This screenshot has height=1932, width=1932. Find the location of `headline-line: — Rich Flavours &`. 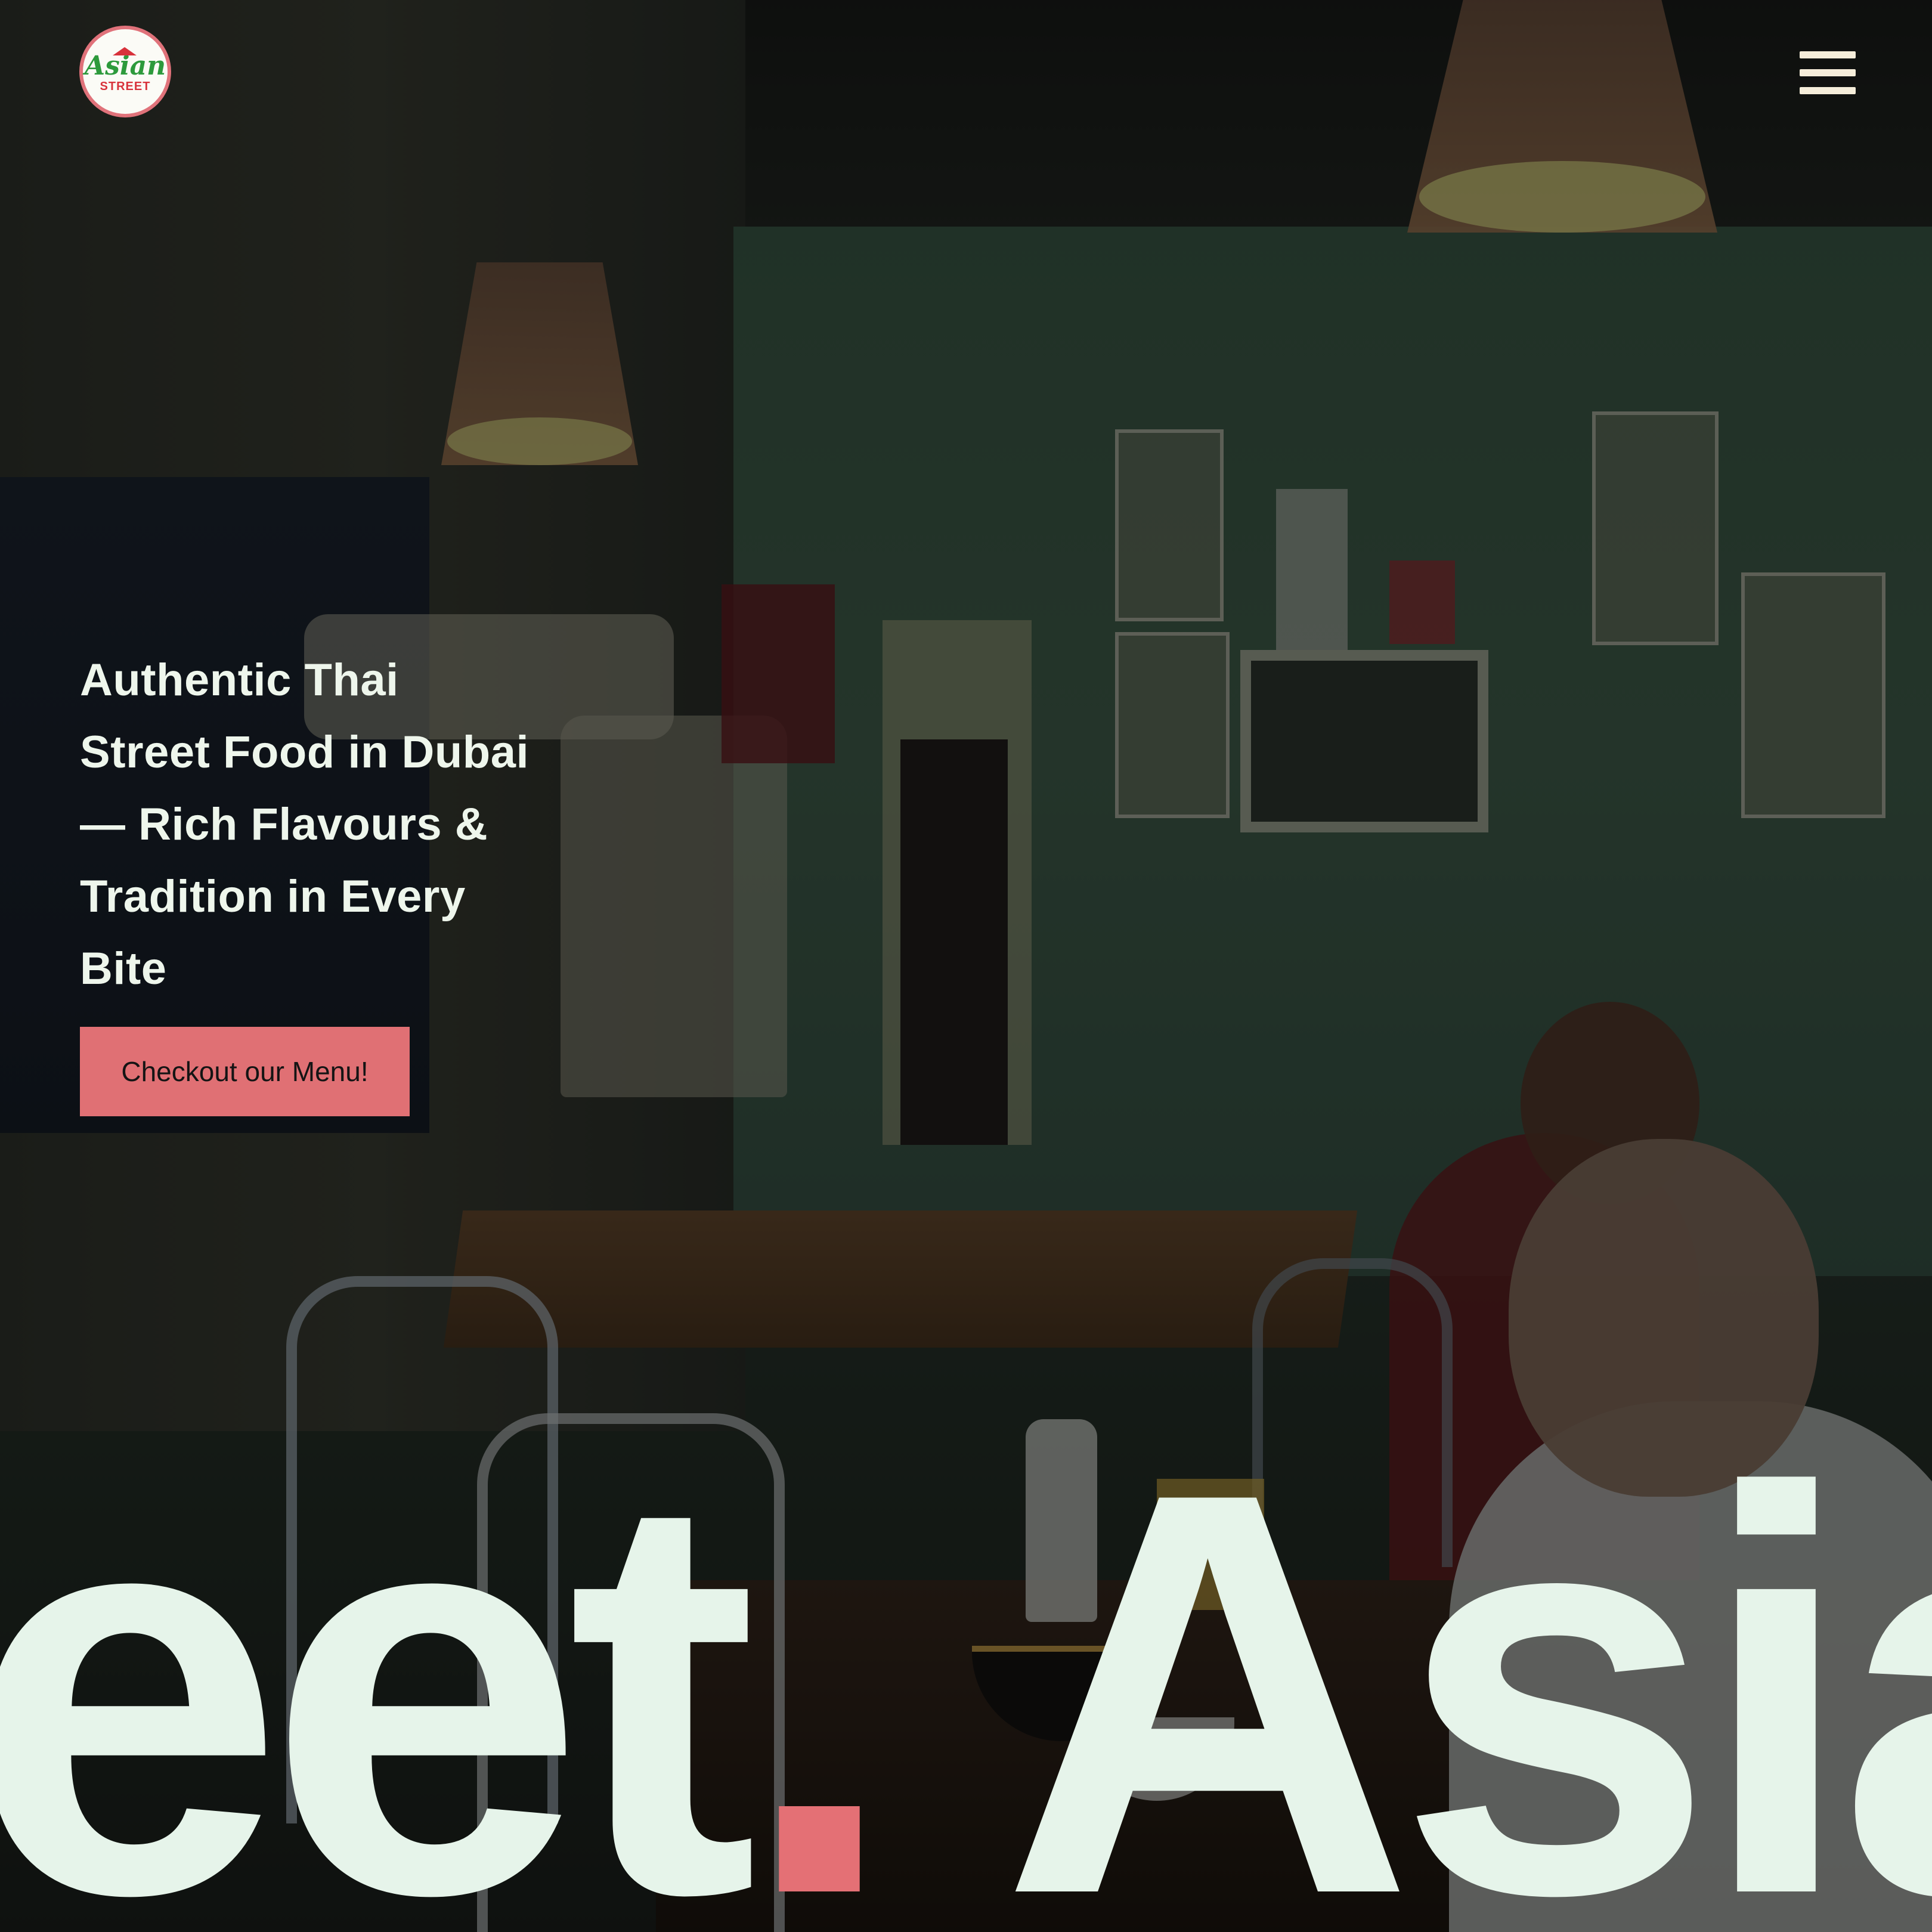

headline-line: — Rich Flavours & is located at coordinates (284, 825).